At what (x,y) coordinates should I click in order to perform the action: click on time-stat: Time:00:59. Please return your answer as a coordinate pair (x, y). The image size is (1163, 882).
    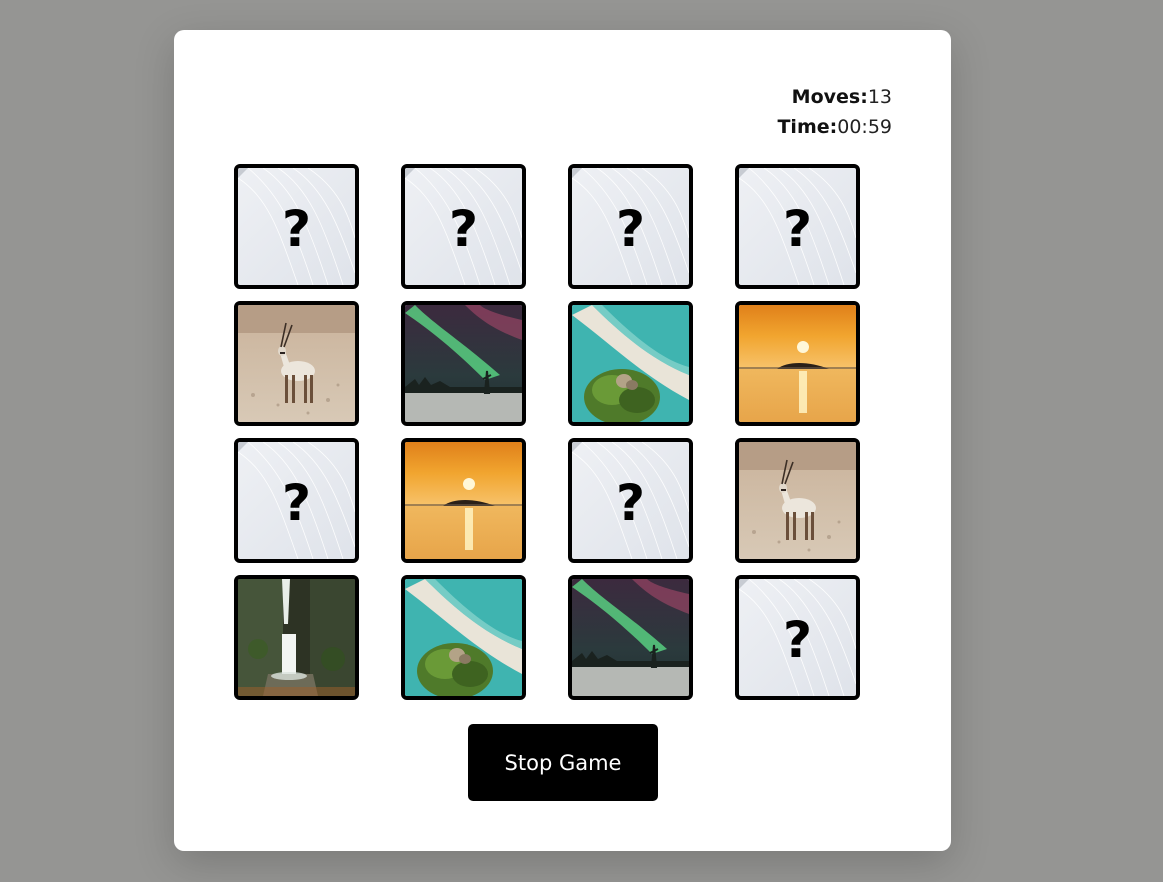
    Looking at the image, I should click on (834, 127).